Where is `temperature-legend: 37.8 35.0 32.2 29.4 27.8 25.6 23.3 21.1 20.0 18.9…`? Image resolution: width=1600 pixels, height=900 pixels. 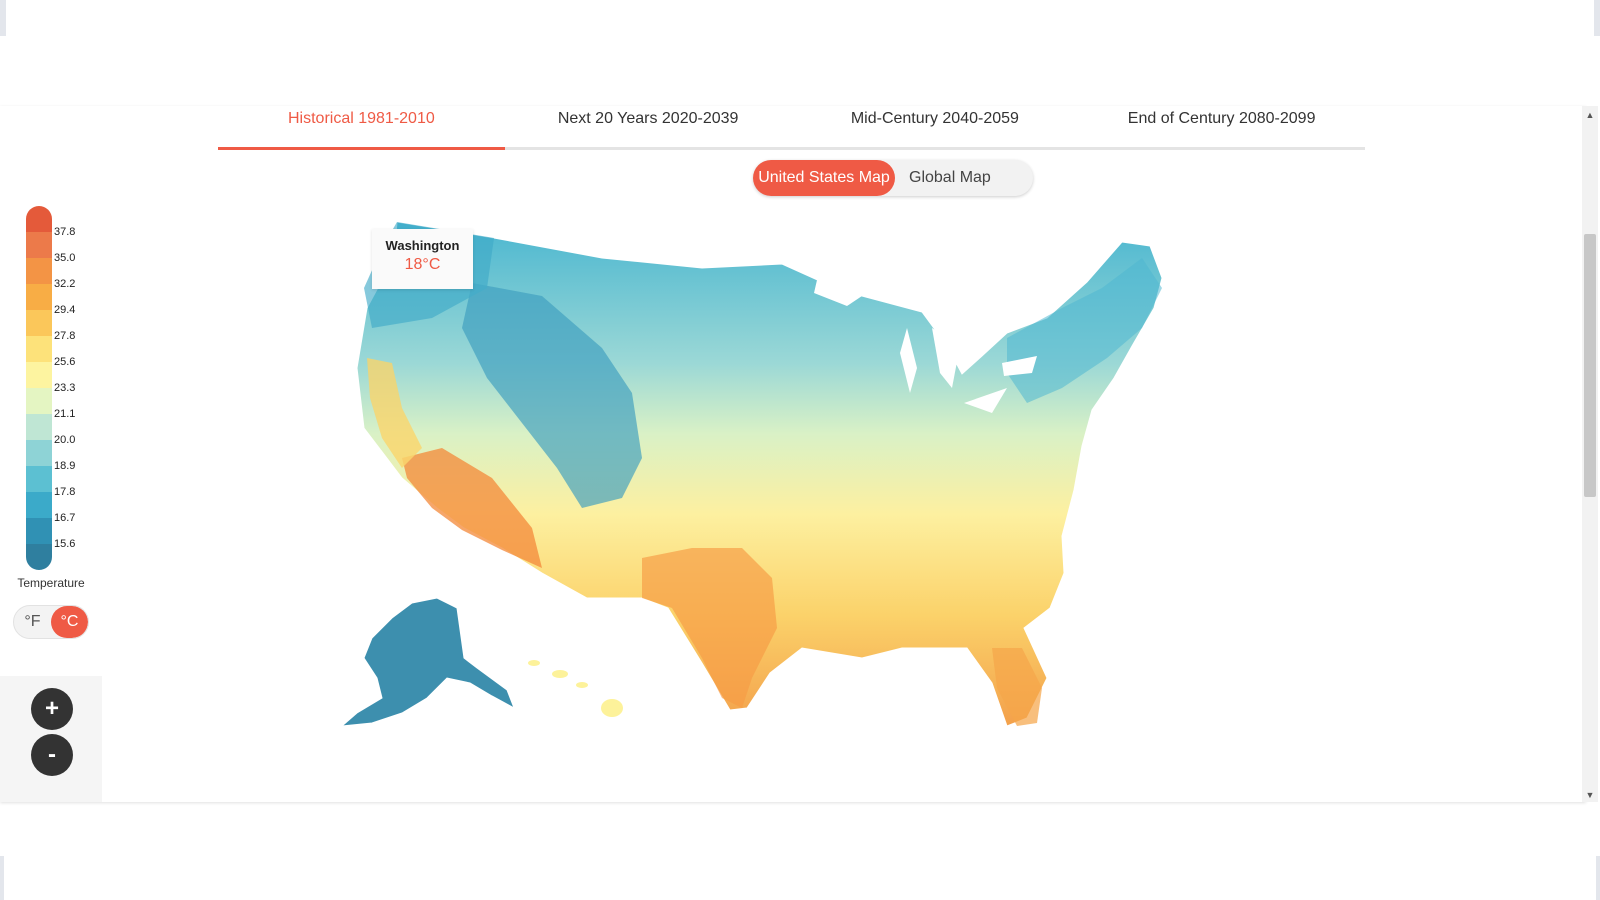
temperature-legend: 37.8 35.0 32.2 29.4 27.8 25.6 23.3 21.1 20.0 18.9… is located at coordinates (51, 427).